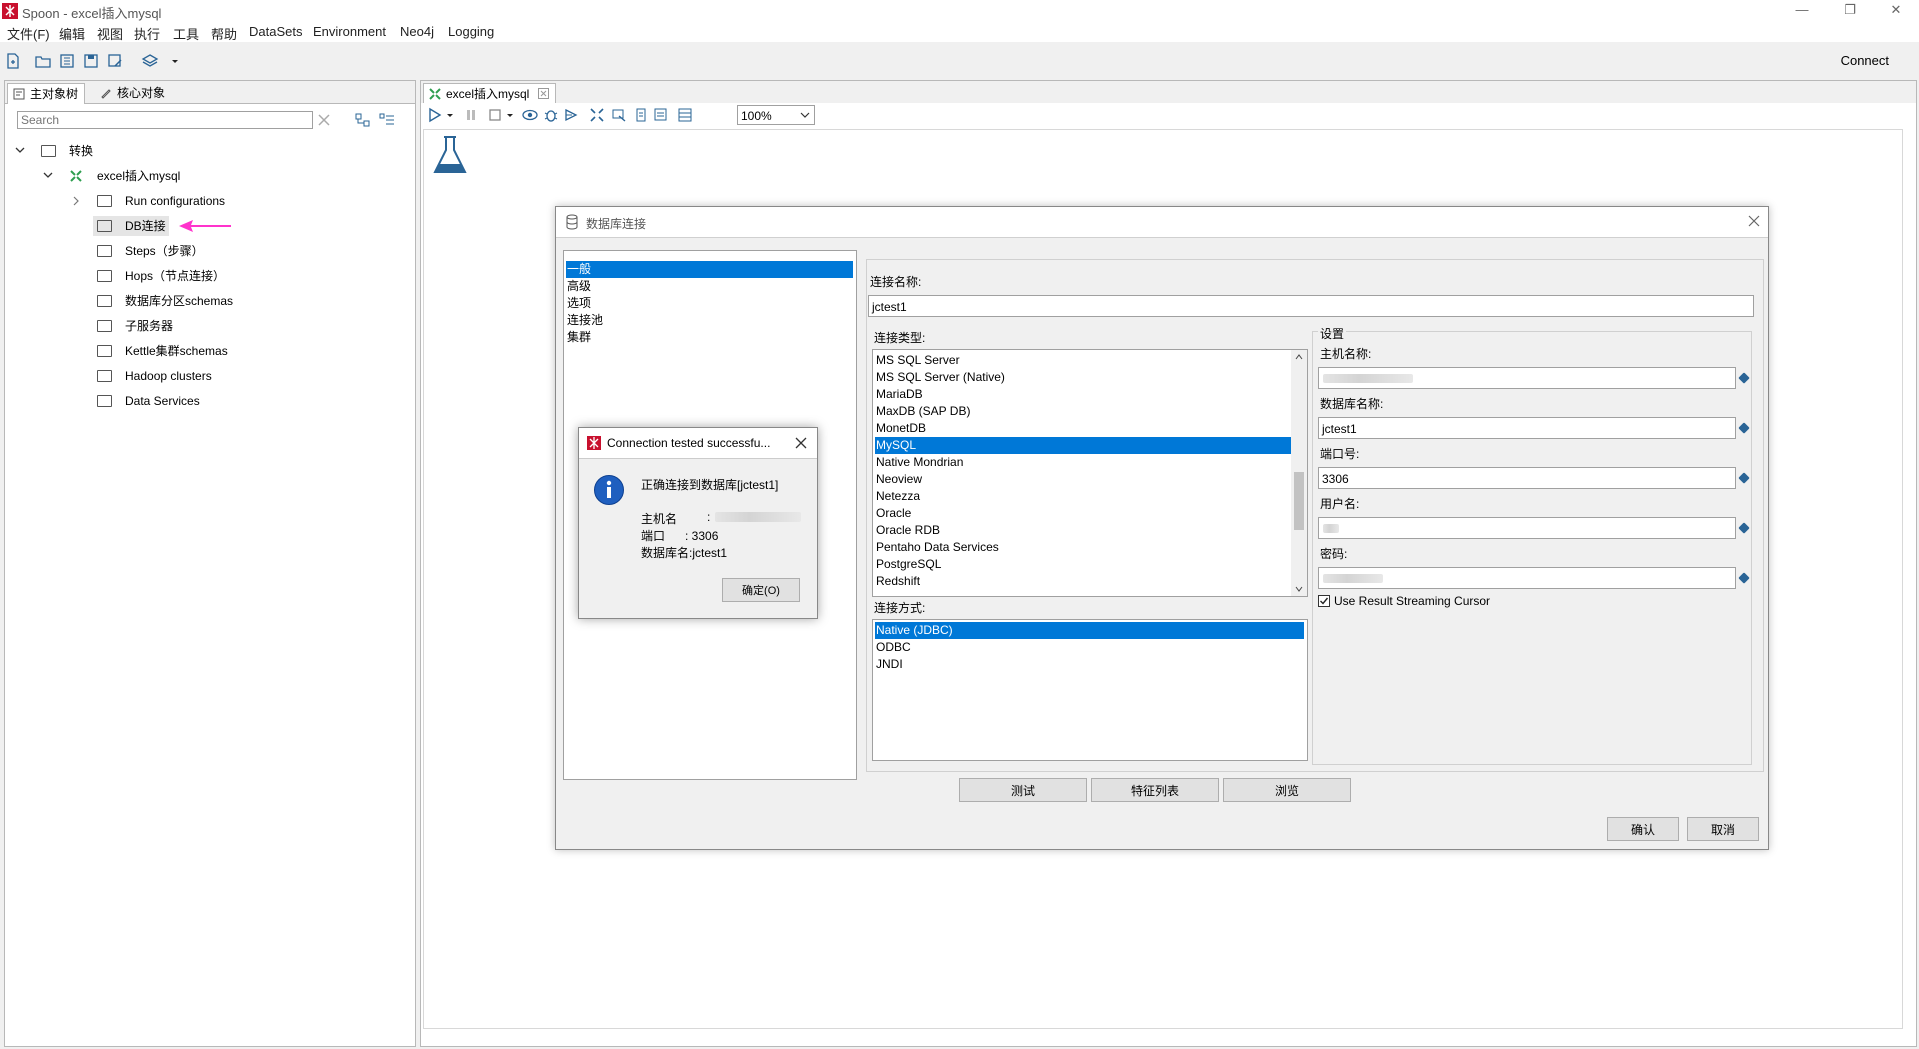  I want to click on tree-item-cluster-schemas: Kettle集群schemas, so click(218, 351).